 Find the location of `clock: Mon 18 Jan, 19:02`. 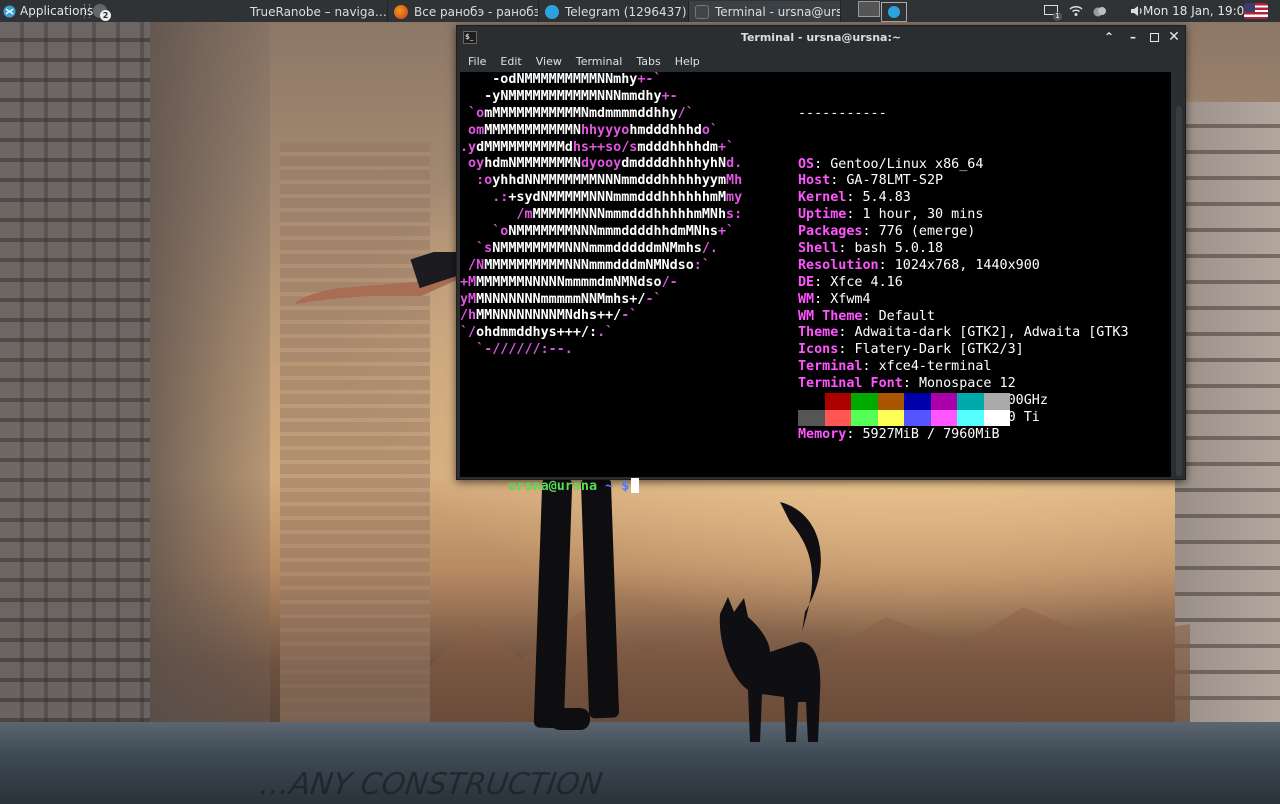

clock: Mon 18 Jan, 19:02 is located at coordinates (1197, 11).